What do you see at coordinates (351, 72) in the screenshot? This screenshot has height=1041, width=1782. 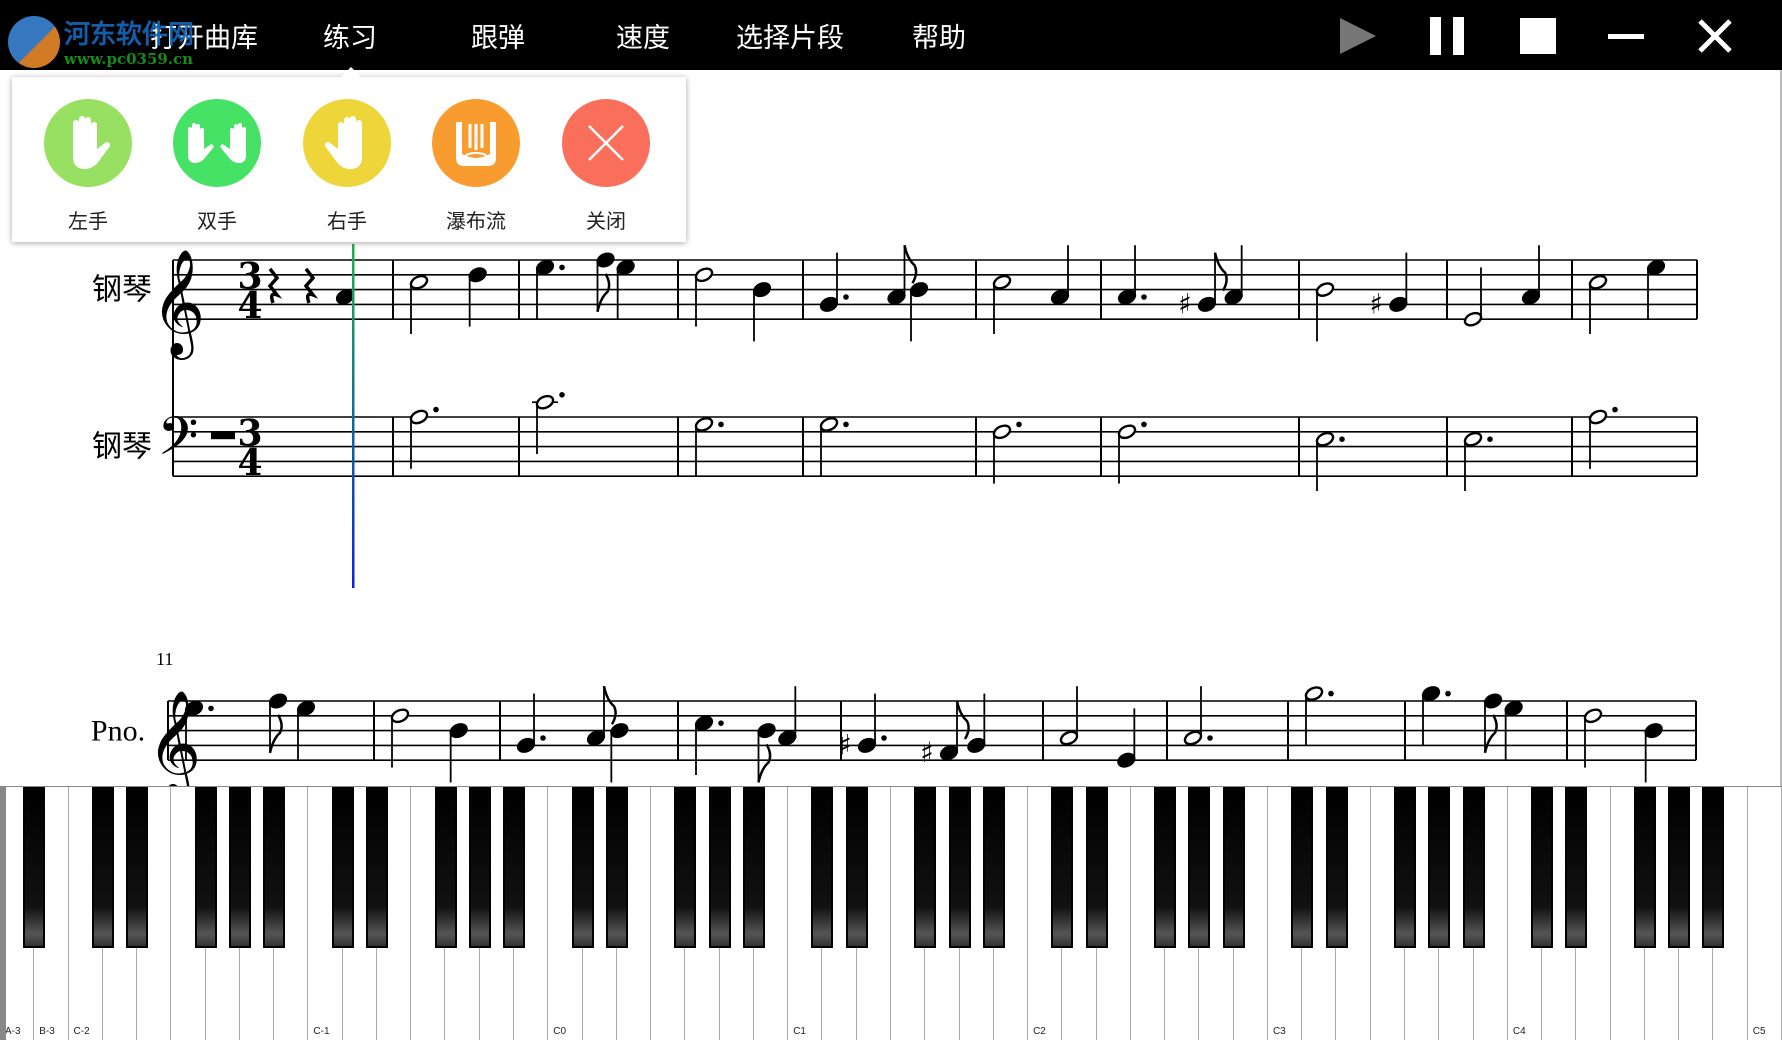 I see `popup-arrow` at bounding box center [351, 72].